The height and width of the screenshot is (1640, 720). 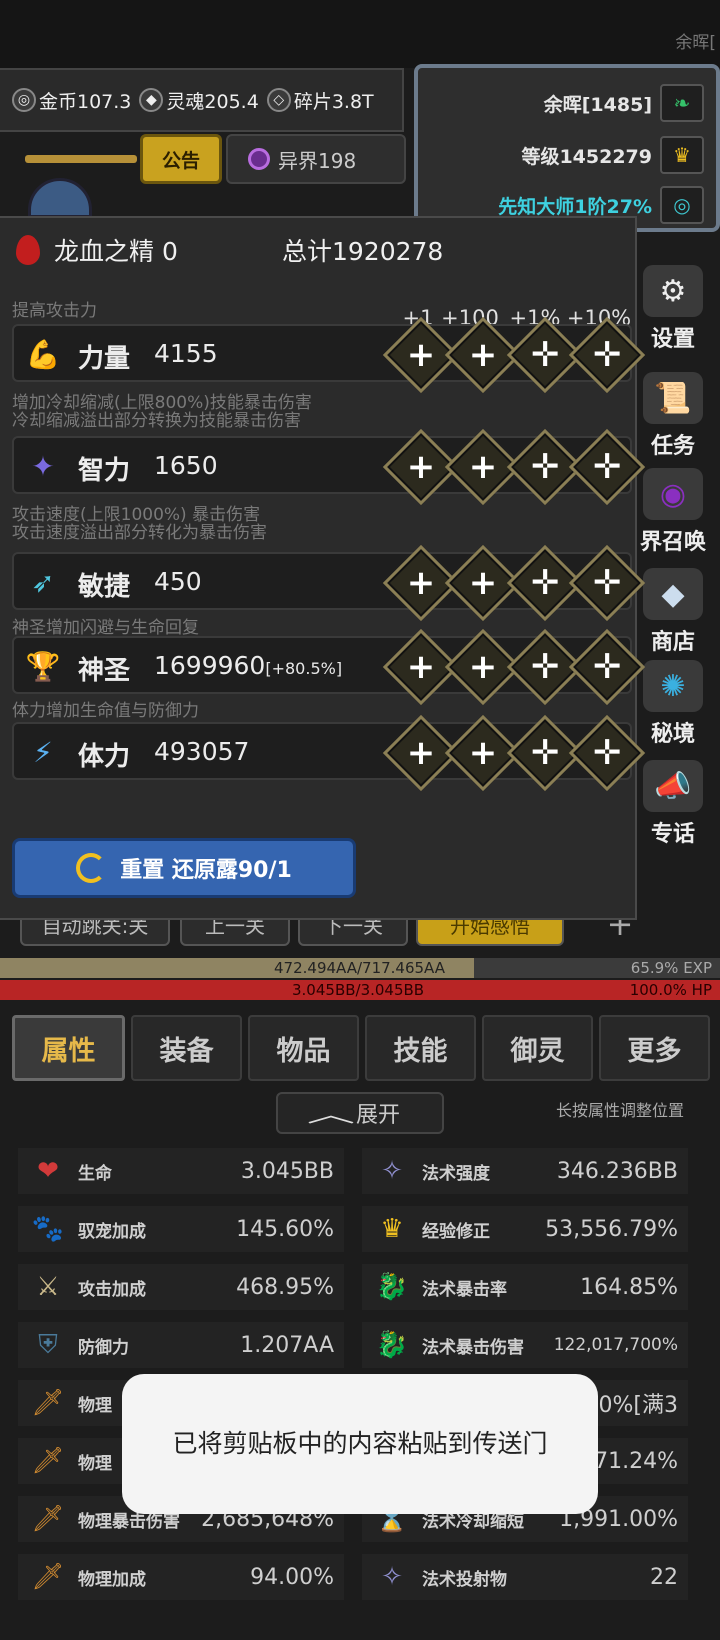 What do you see at coordinates (359, 968) in the screenshot?
I see `exp-bar-text: 472.494AA/717.465AA` at bounding box center [359, 968].